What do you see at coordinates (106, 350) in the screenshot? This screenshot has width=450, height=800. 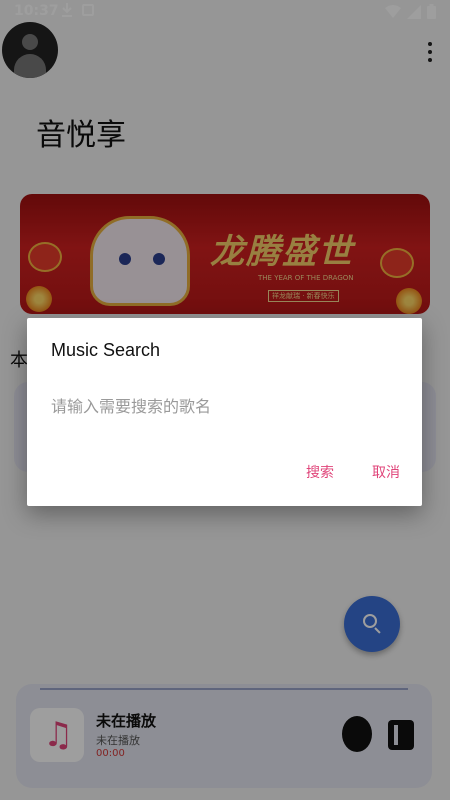 I see `dialog-title: Music Search` at bounding box center [106, 350].